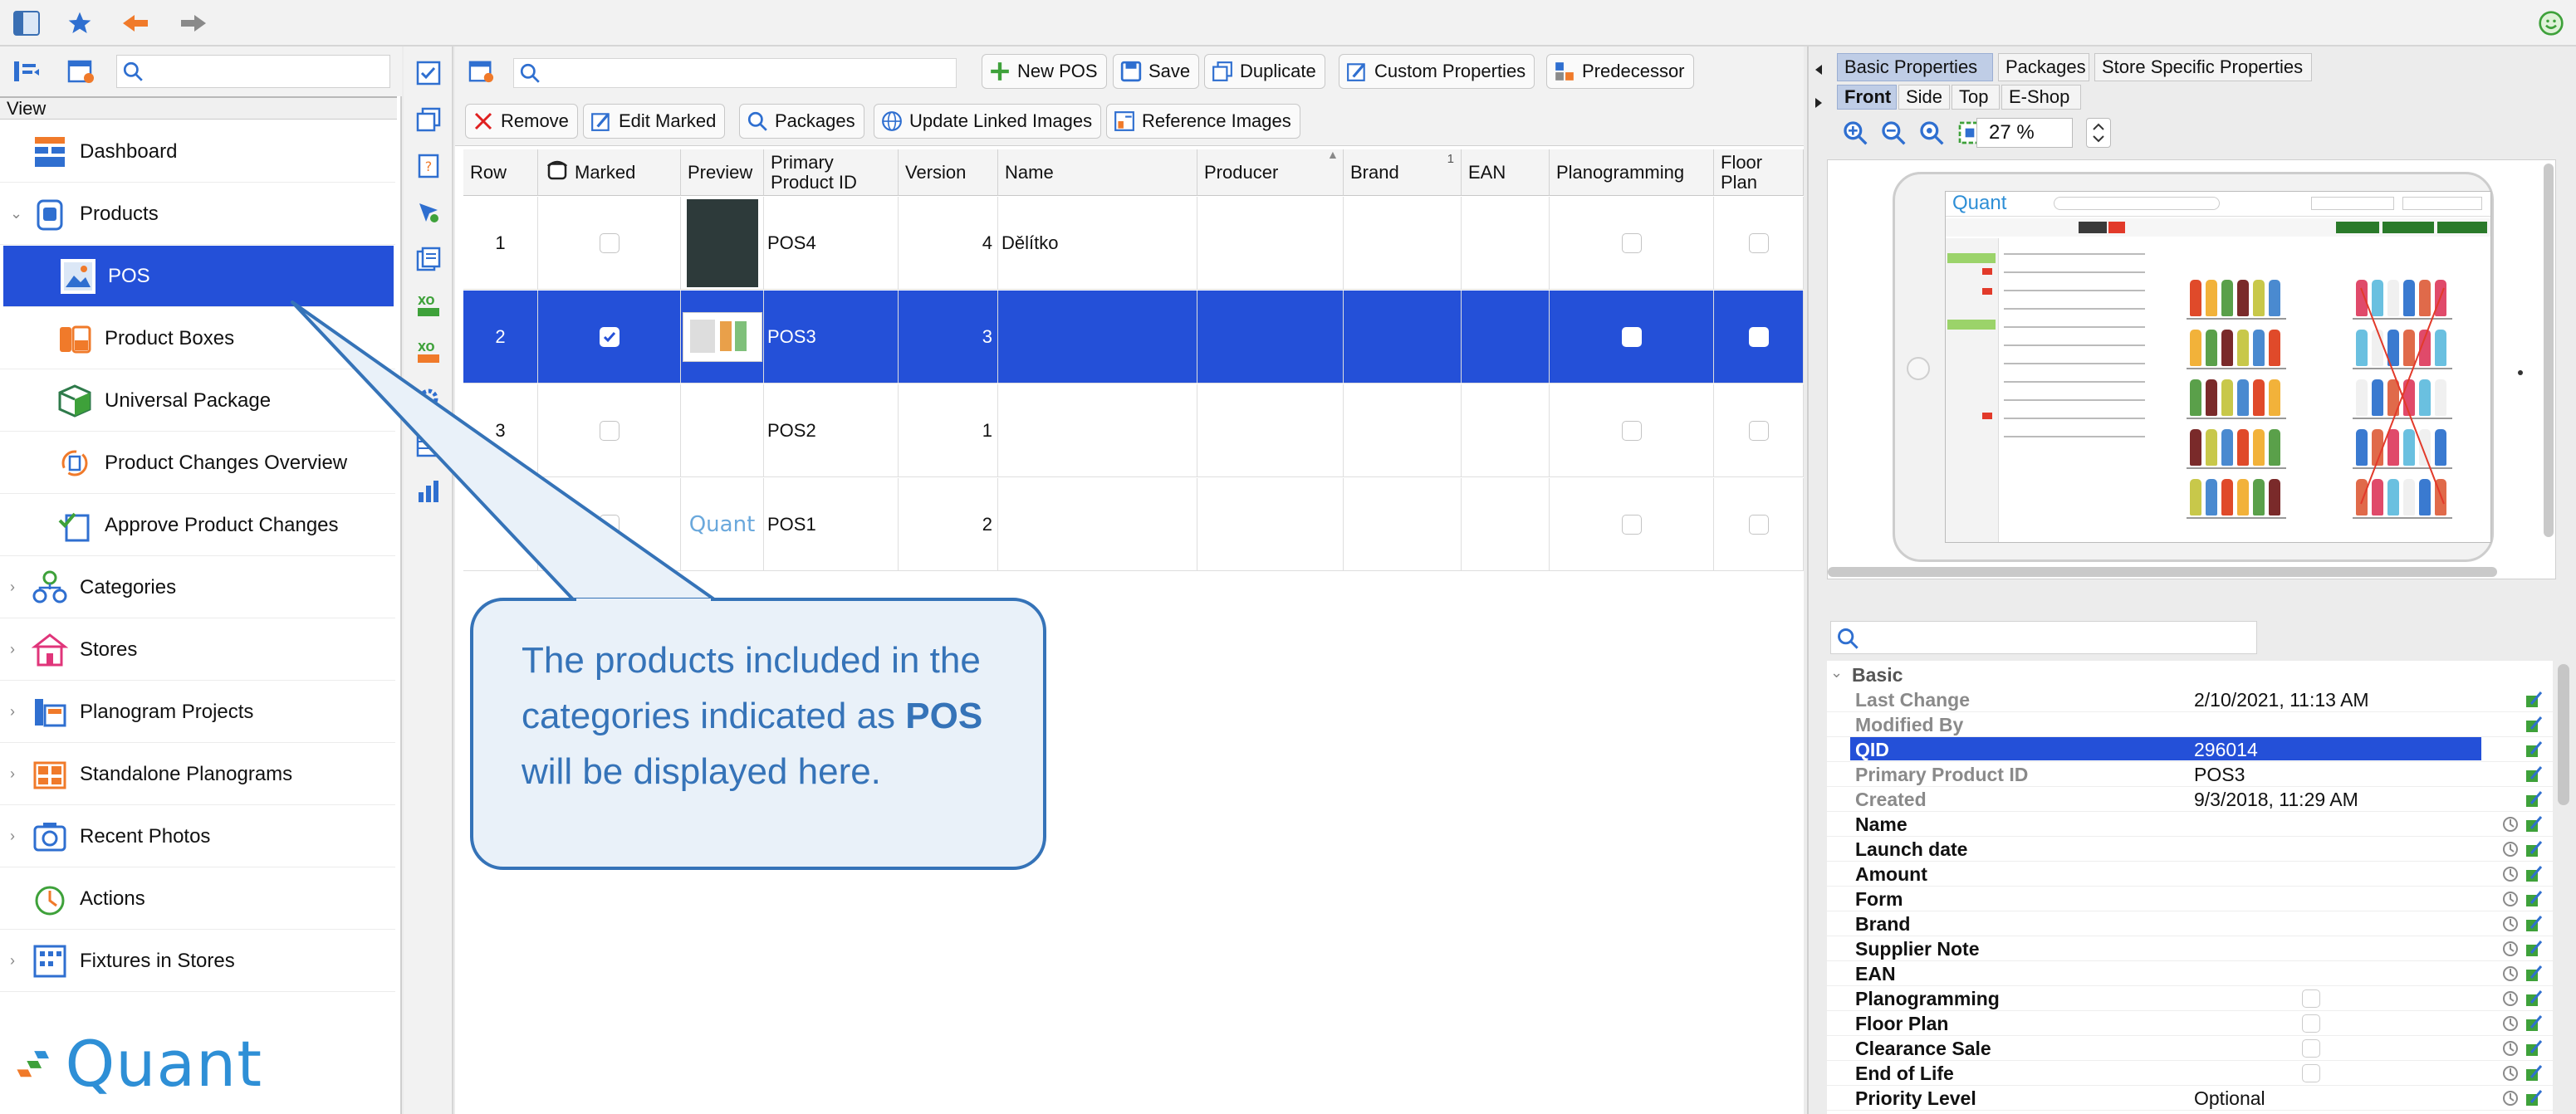 The image size is (2576, 1114). What do you see at coordinates (2190, 1074) in the screenshot?
I see `property-row-end-of-life: End of Life` at bounding box center [2190, 1074].